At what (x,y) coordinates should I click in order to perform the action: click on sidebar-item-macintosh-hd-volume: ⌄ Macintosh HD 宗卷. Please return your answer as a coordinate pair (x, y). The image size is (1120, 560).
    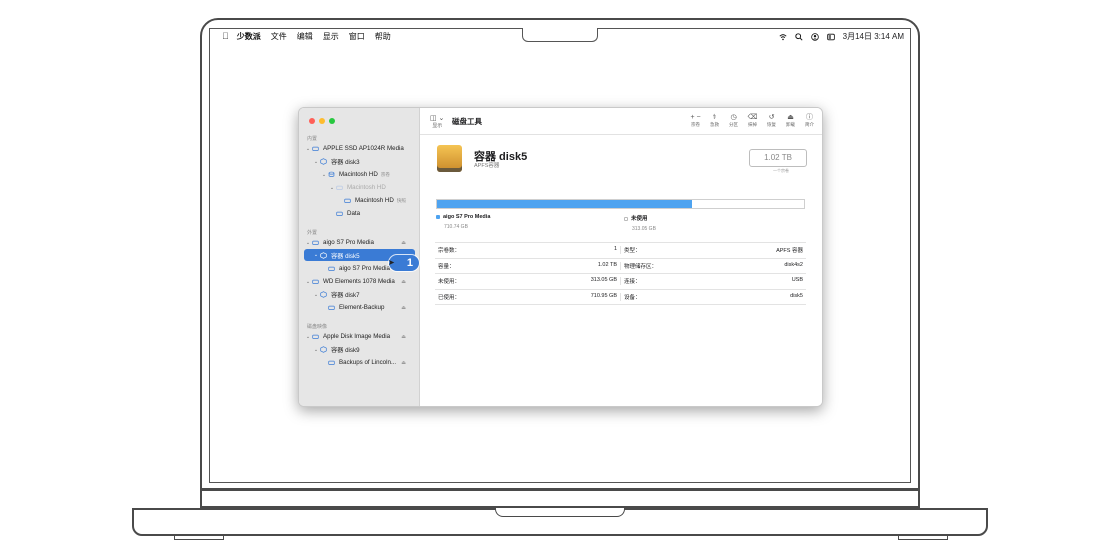
    Looking at the image, I should click on (355, 174).